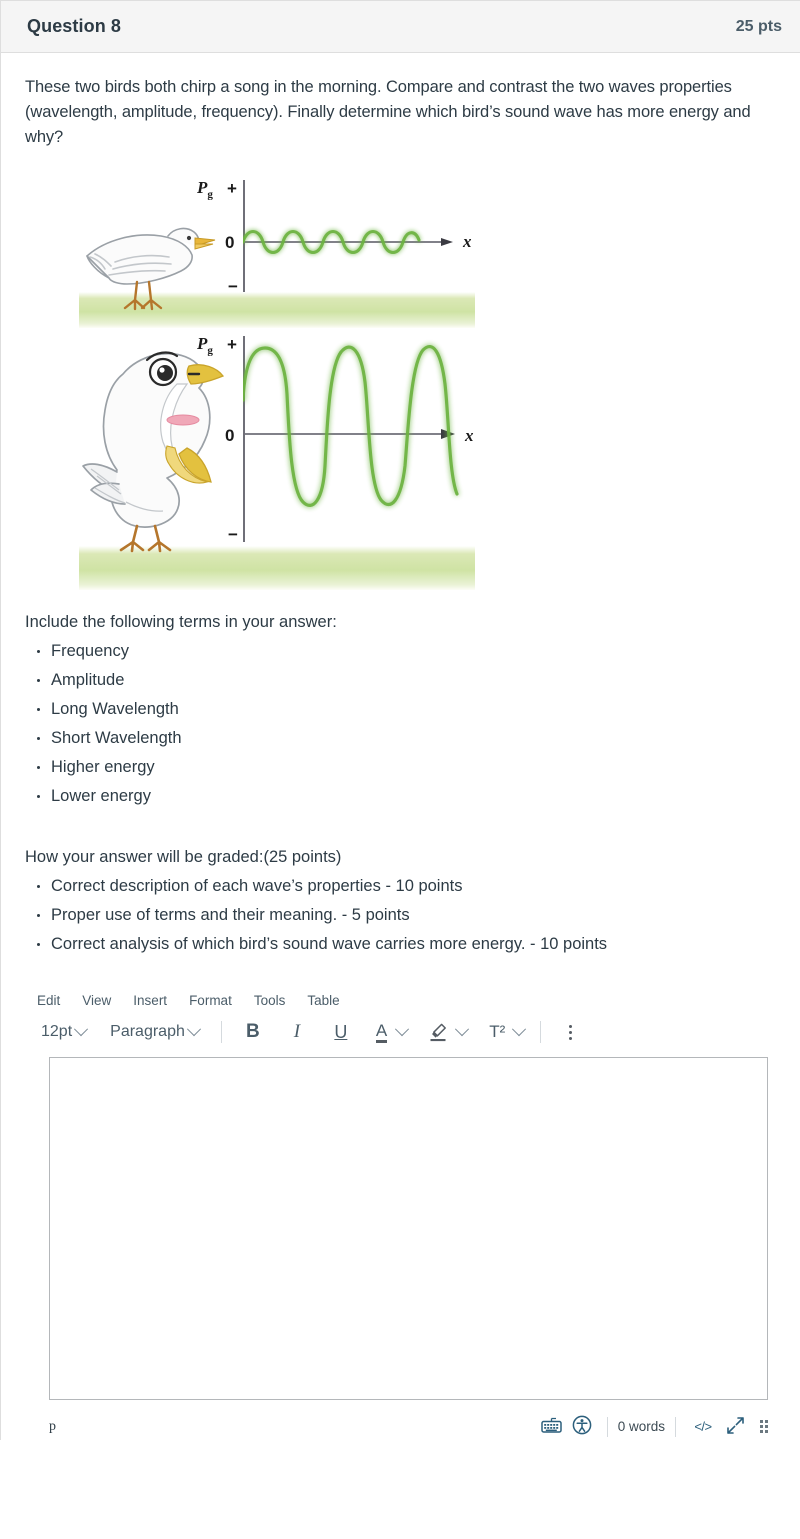  Describe the element at coordinates (402, 1002) in the screenshot. I see `editor-menubar: Edit View Insert Format Tools Table` at that location.